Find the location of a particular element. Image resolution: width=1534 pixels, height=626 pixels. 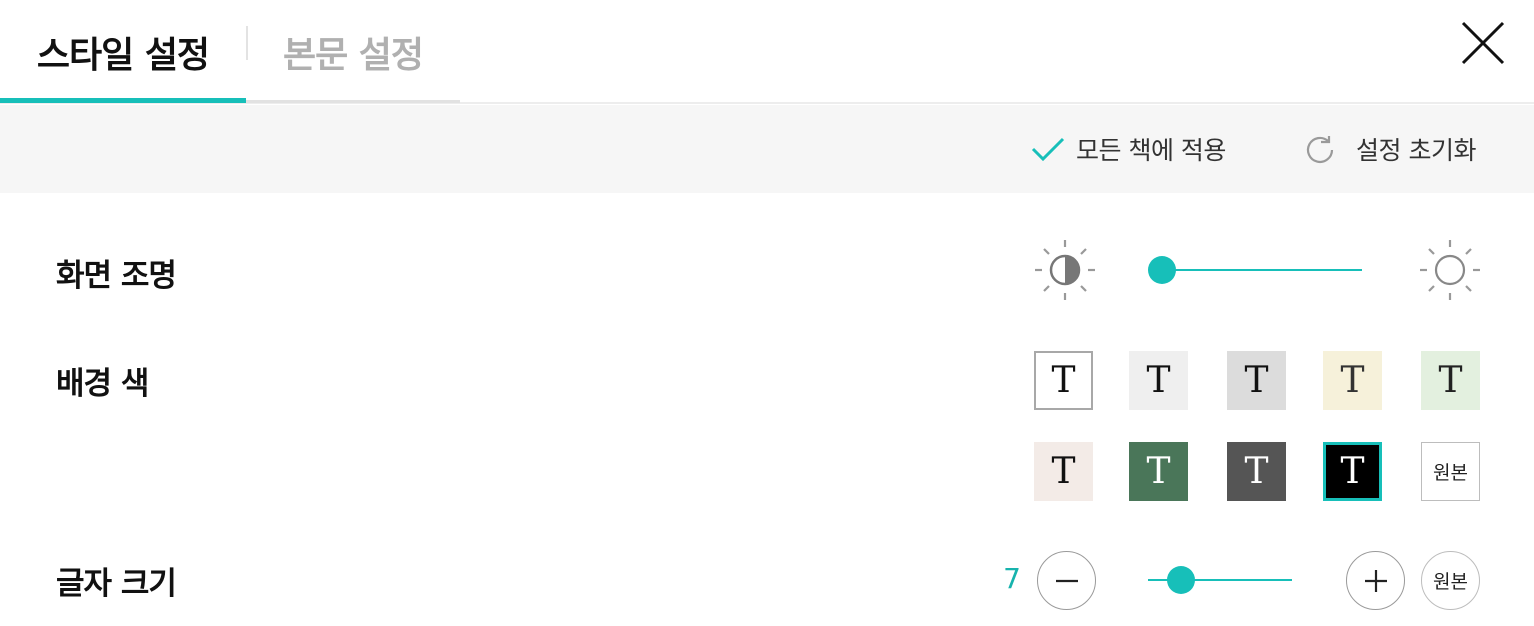

apply-all-books-label: 모든 책에 적용 is located at coordinates (1151, 150).